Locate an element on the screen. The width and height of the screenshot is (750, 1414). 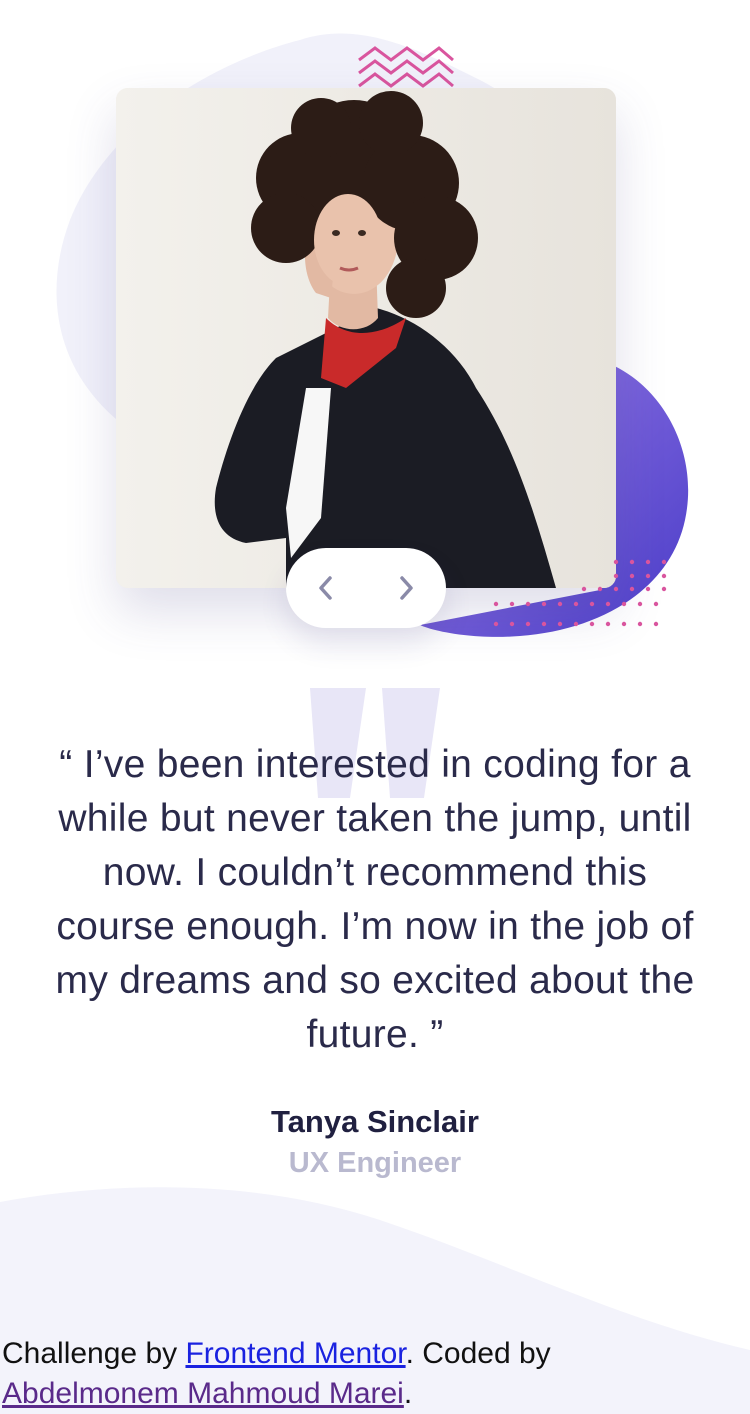
quote-line: now. I couldn’t recommend this is located at coordinates (375, 872).